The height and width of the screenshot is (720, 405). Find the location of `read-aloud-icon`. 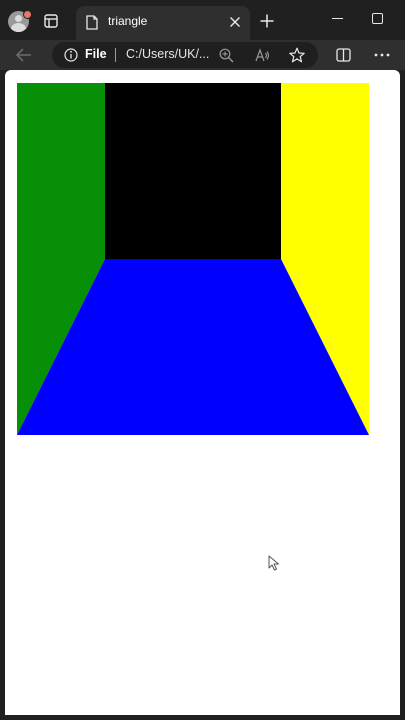

read-aloud-icon is located at coordinates (262, 55).